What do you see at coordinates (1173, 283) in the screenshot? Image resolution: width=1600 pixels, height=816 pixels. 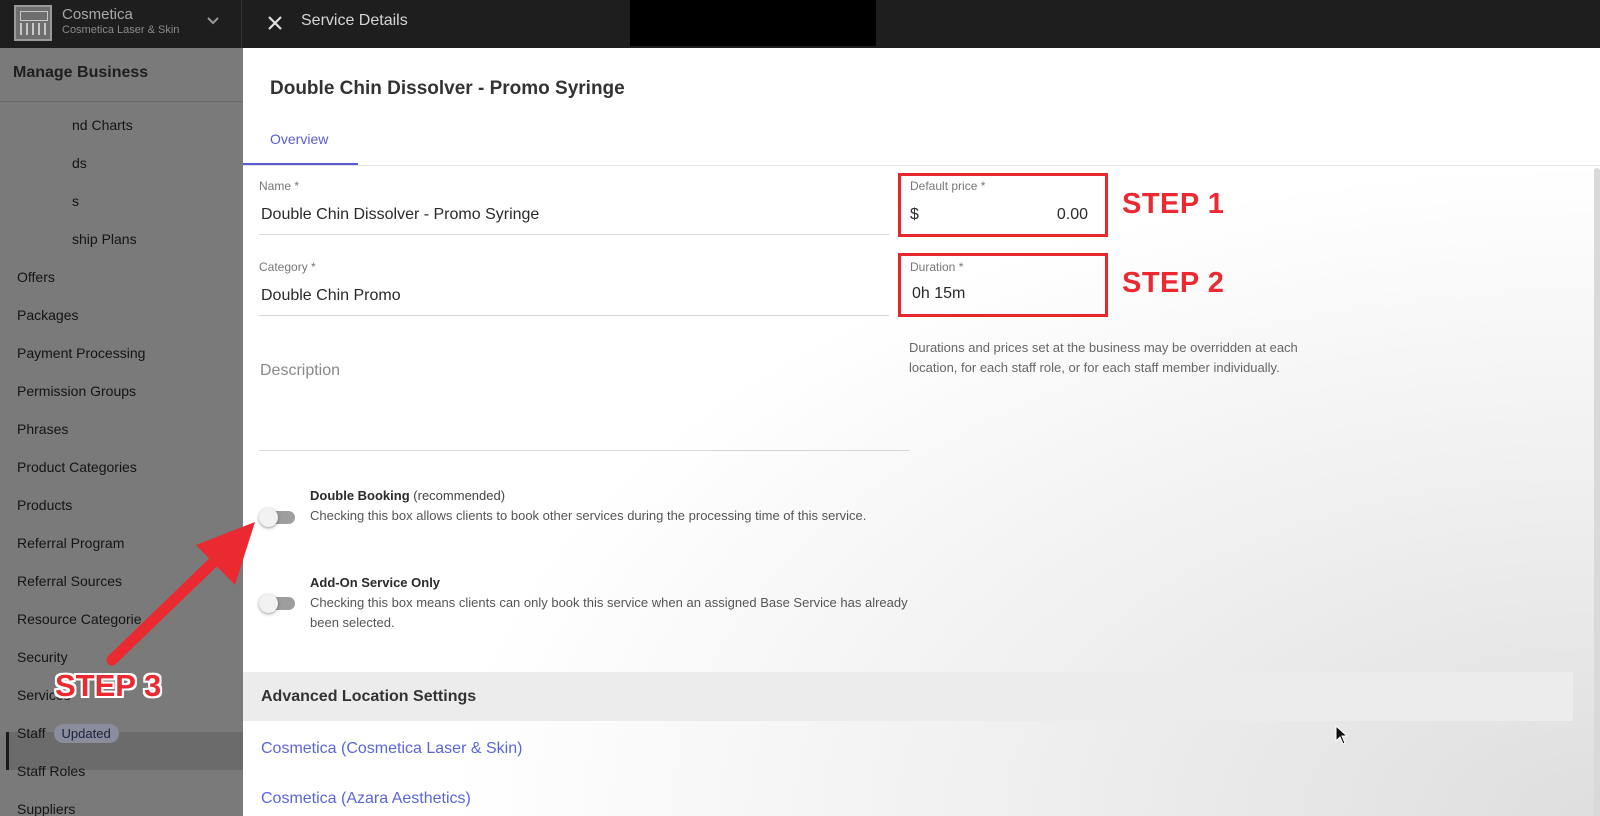 I see `step2-label: STEP 2` at bounding box center [1173, 283].